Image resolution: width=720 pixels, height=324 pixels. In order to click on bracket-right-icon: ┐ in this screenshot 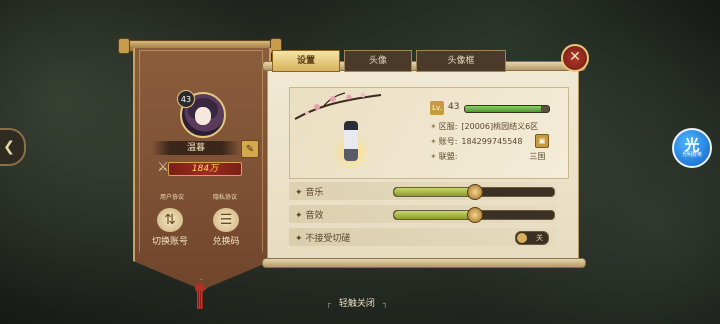, I will do `click(385, 303)`.